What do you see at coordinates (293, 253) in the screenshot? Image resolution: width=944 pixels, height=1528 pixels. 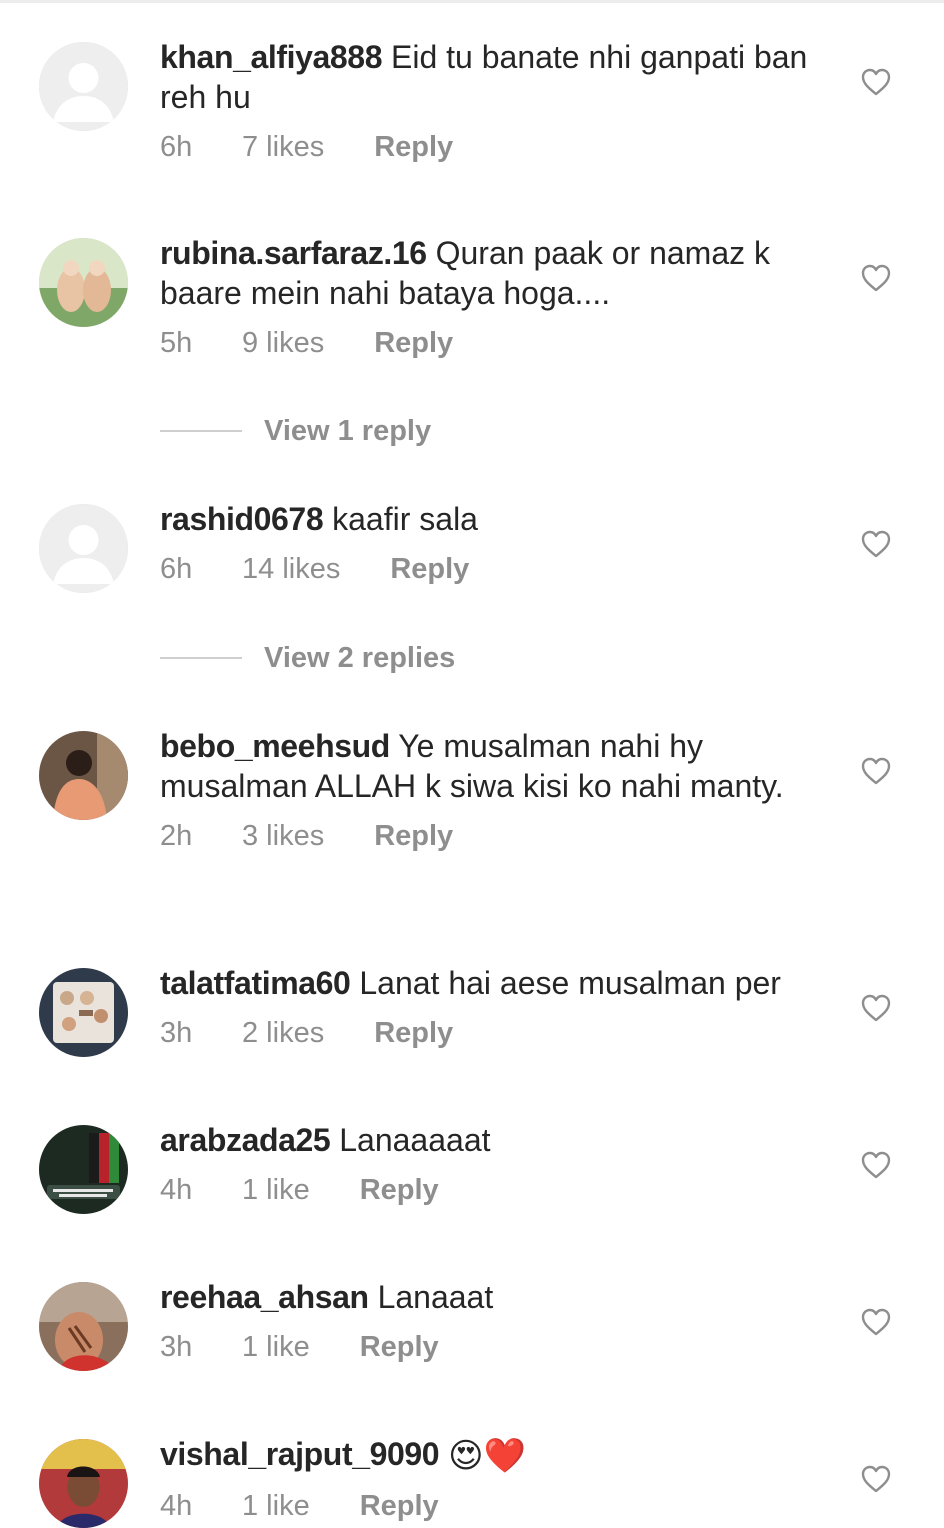 I see `comment-username: rubina.sarfaraz.16` at bounding box center [293, 253].